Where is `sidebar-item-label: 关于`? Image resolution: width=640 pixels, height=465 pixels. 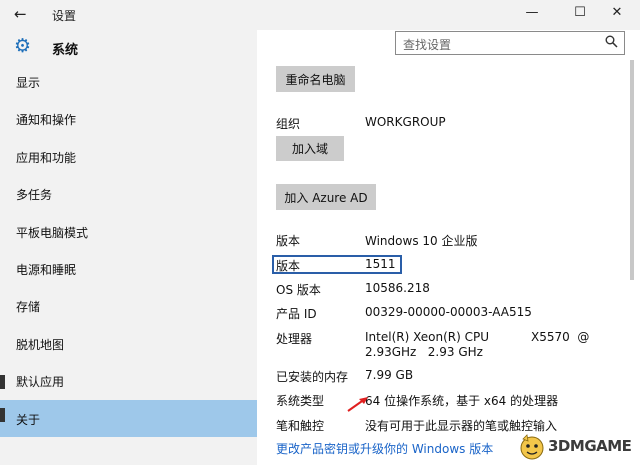 sidebar-item-label: 关于 is located at coordinates (28, 420).